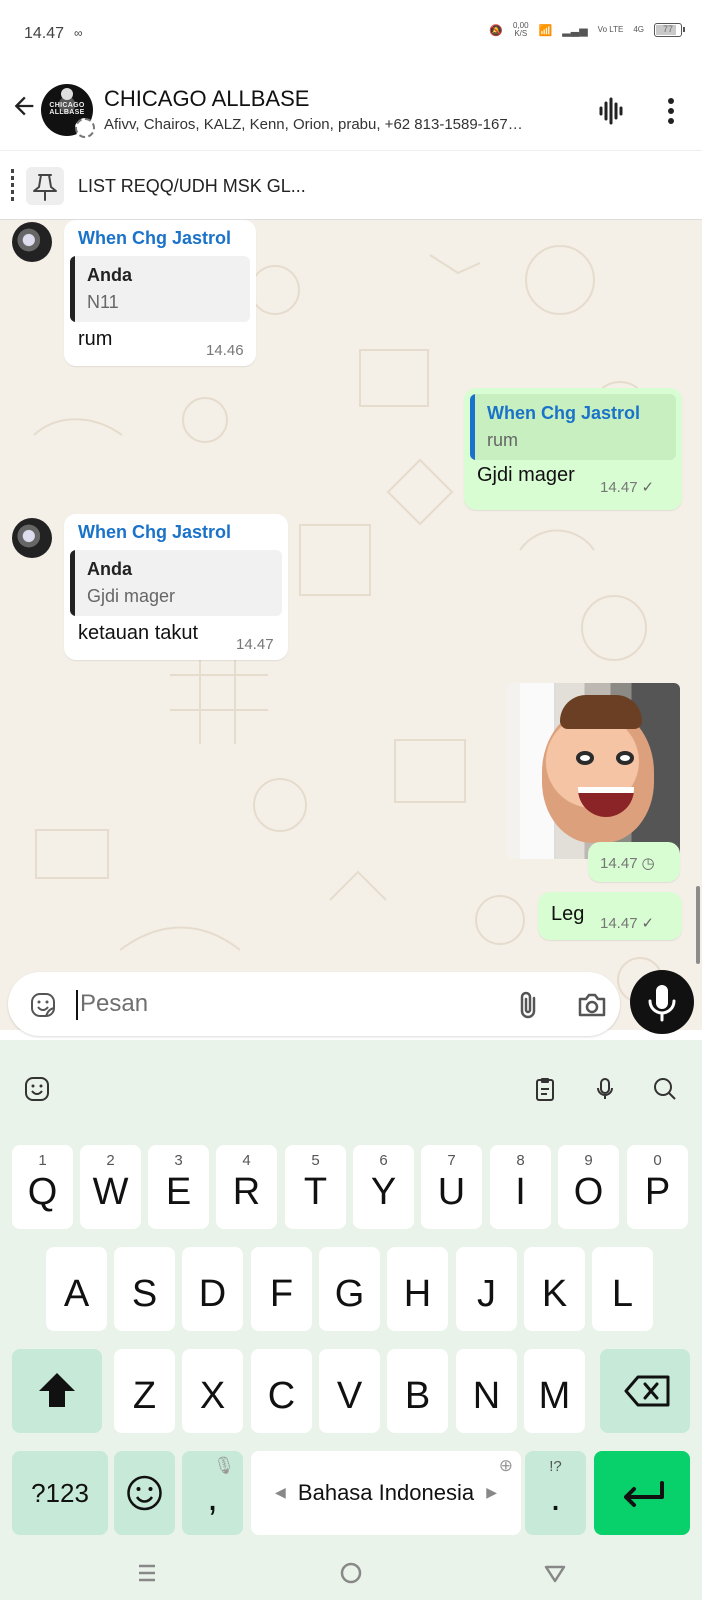  I want to click on key: S, so click(144, 1289).